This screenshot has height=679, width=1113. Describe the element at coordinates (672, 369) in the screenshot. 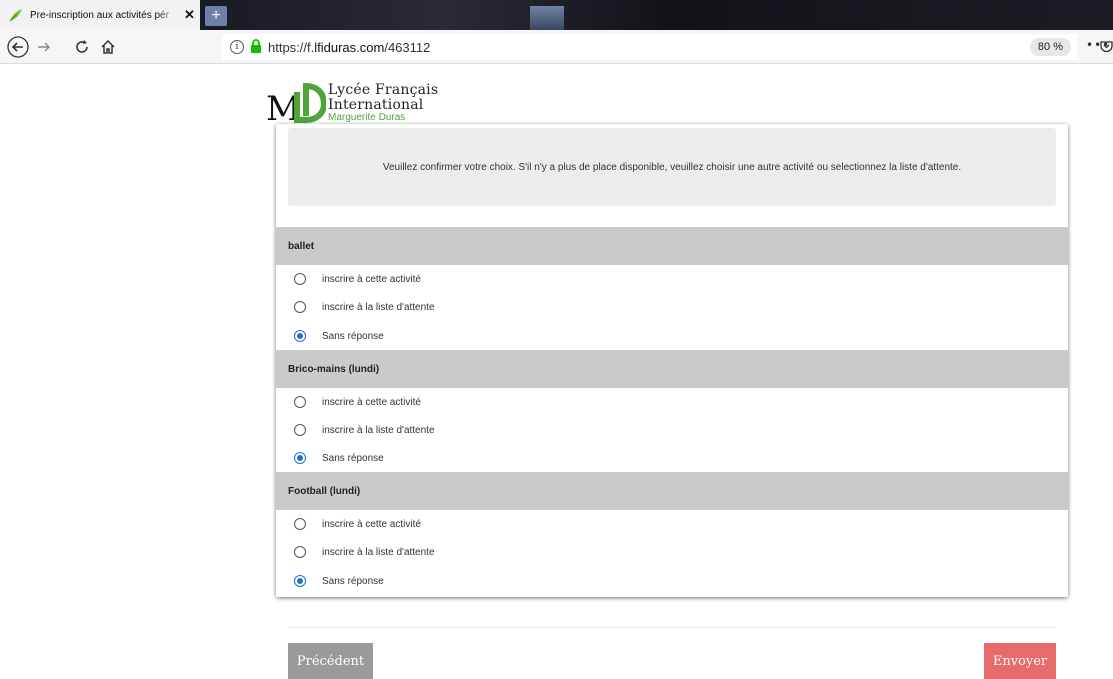

I see `activity-header-brico-mains: Brico-mains (lundi)` at that location.